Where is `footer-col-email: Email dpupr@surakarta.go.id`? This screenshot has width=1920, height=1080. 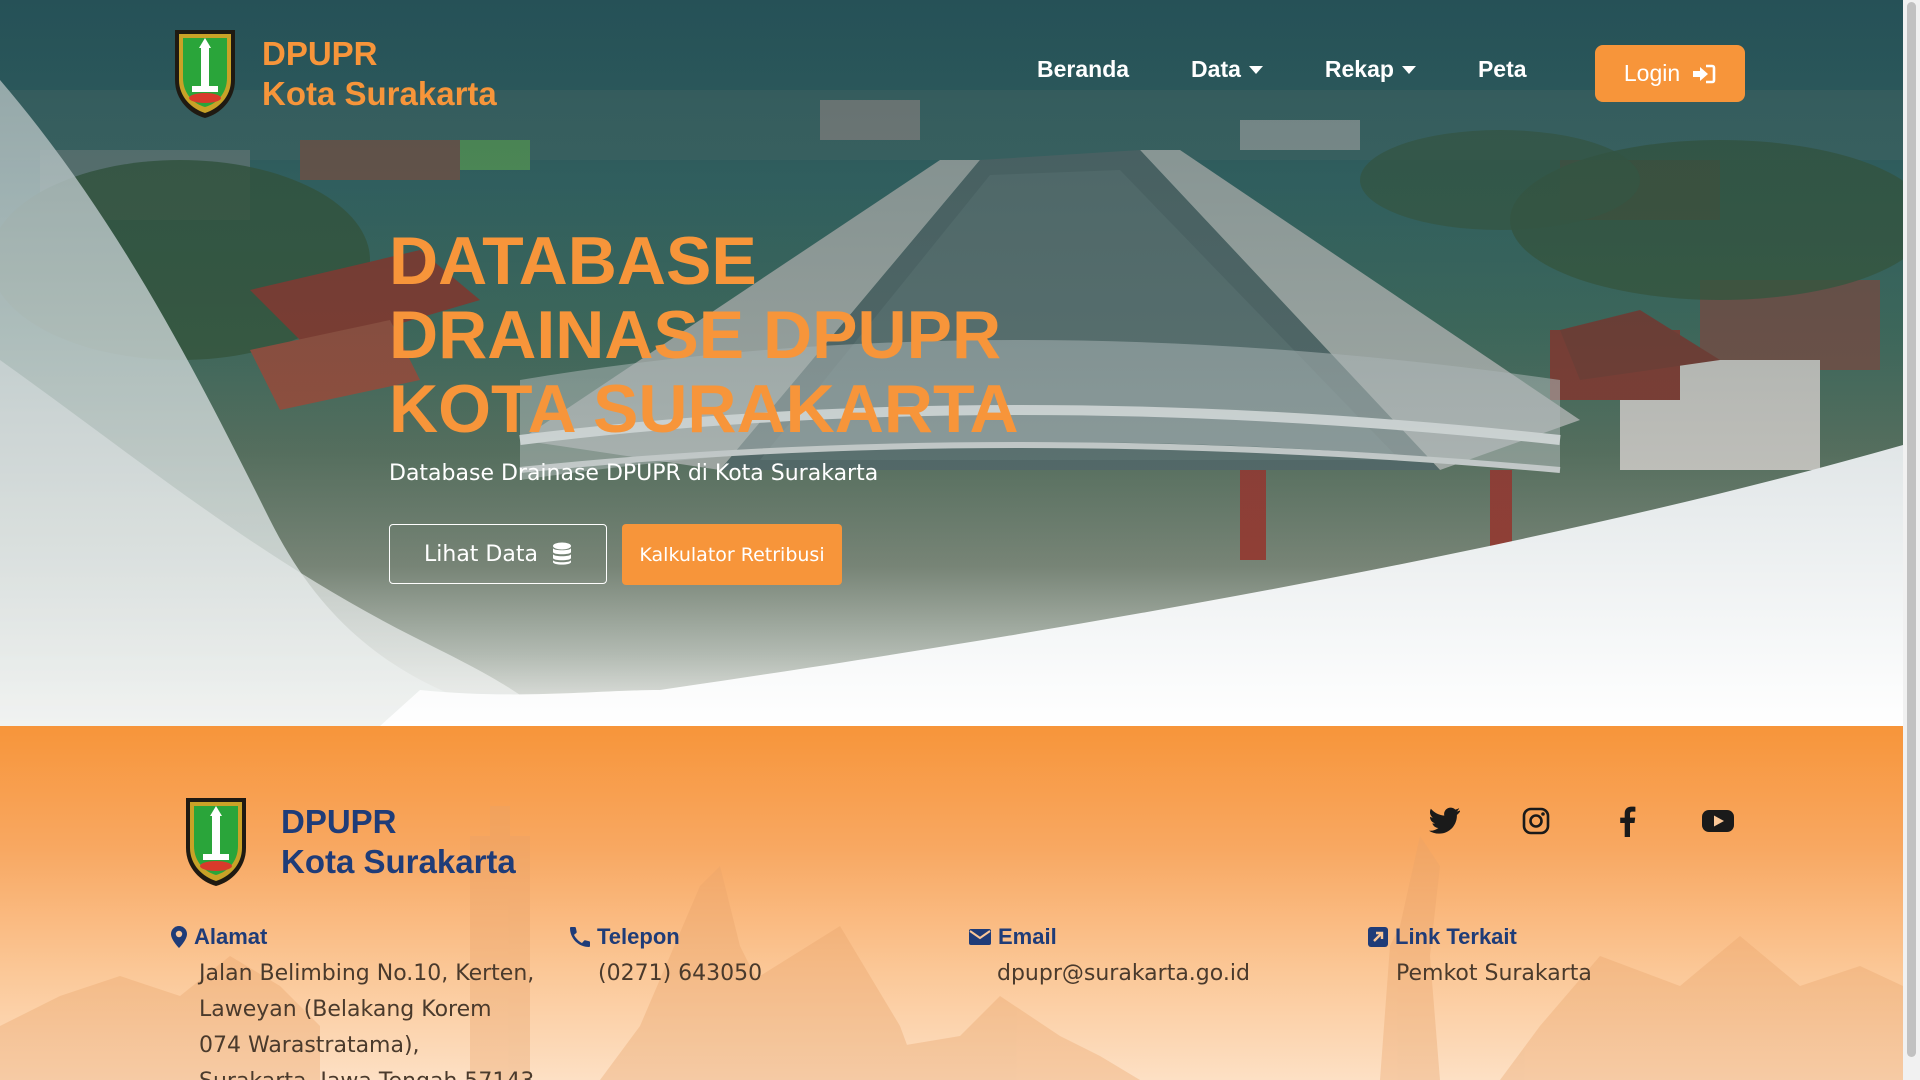 footer-col-email: Email dpupr@surakarta.go.id is located at coordinates (1152, 957).